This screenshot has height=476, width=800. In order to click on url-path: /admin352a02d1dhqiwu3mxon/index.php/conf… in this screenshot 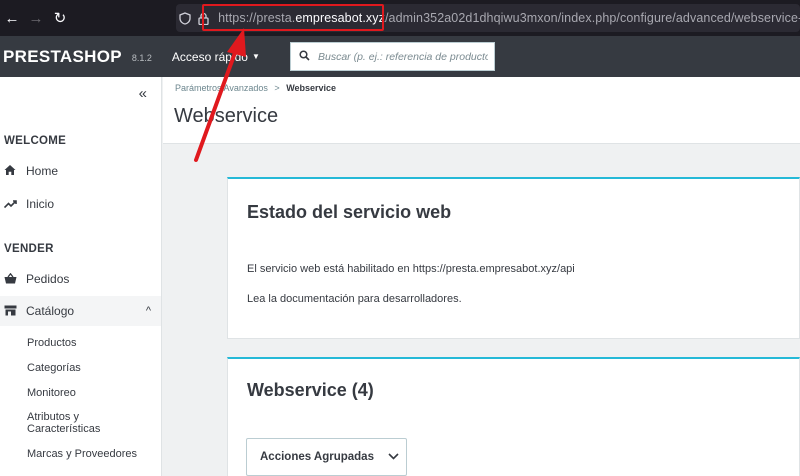, I will do `click(592, 18)`.